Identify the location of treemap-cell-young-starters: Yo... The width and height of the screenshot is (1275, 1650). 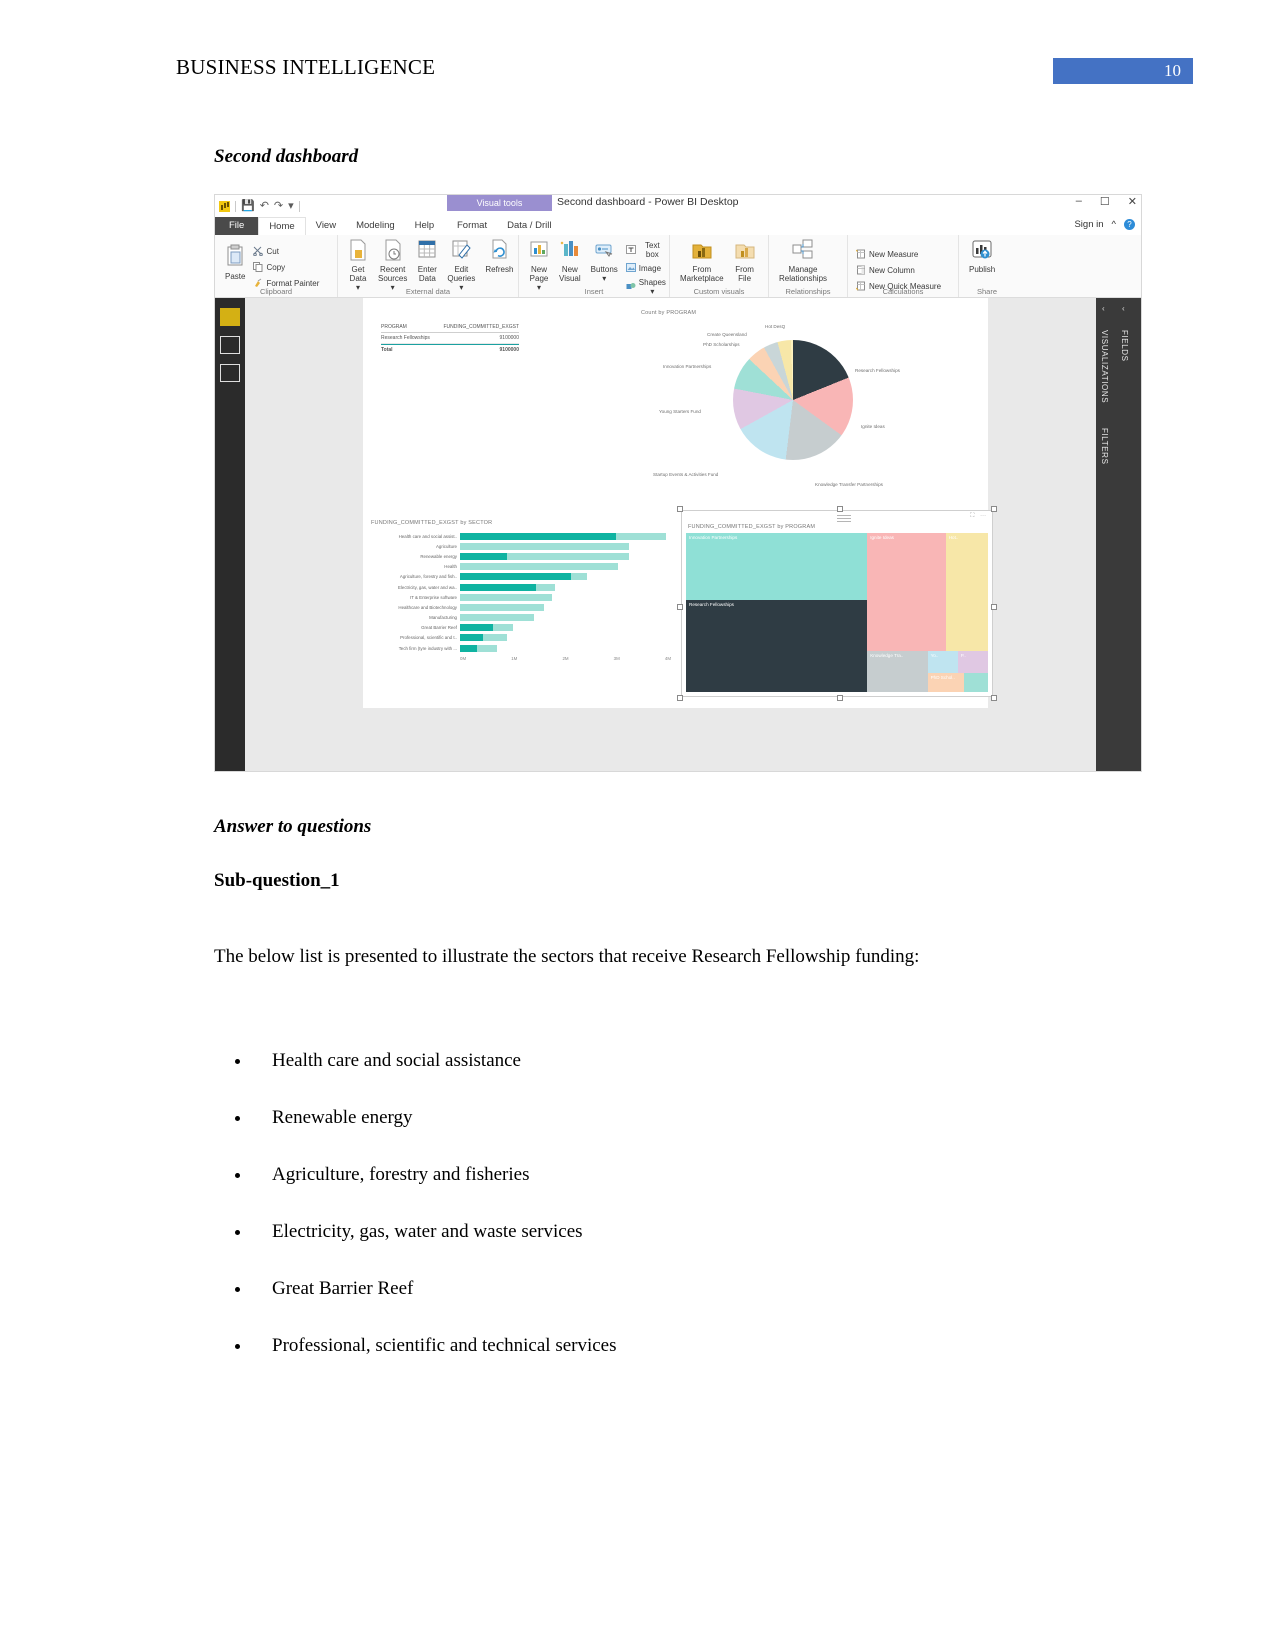
(942, 661).